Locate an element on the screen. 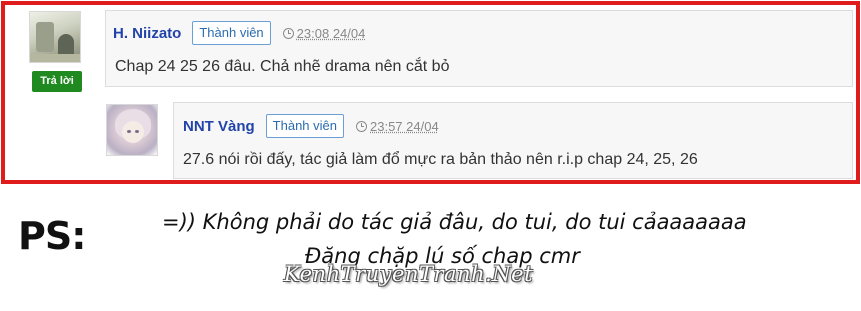 The image size is (861, 311). reply-button: Trả lời is located at coordinates (57, 81).